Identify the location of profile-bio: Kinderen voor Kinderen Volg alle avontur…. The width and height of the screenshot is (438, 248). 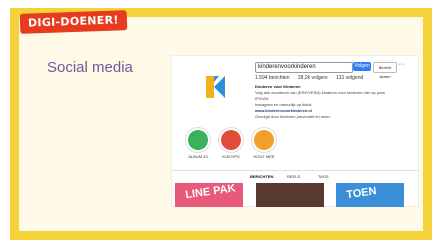
(325, 102).